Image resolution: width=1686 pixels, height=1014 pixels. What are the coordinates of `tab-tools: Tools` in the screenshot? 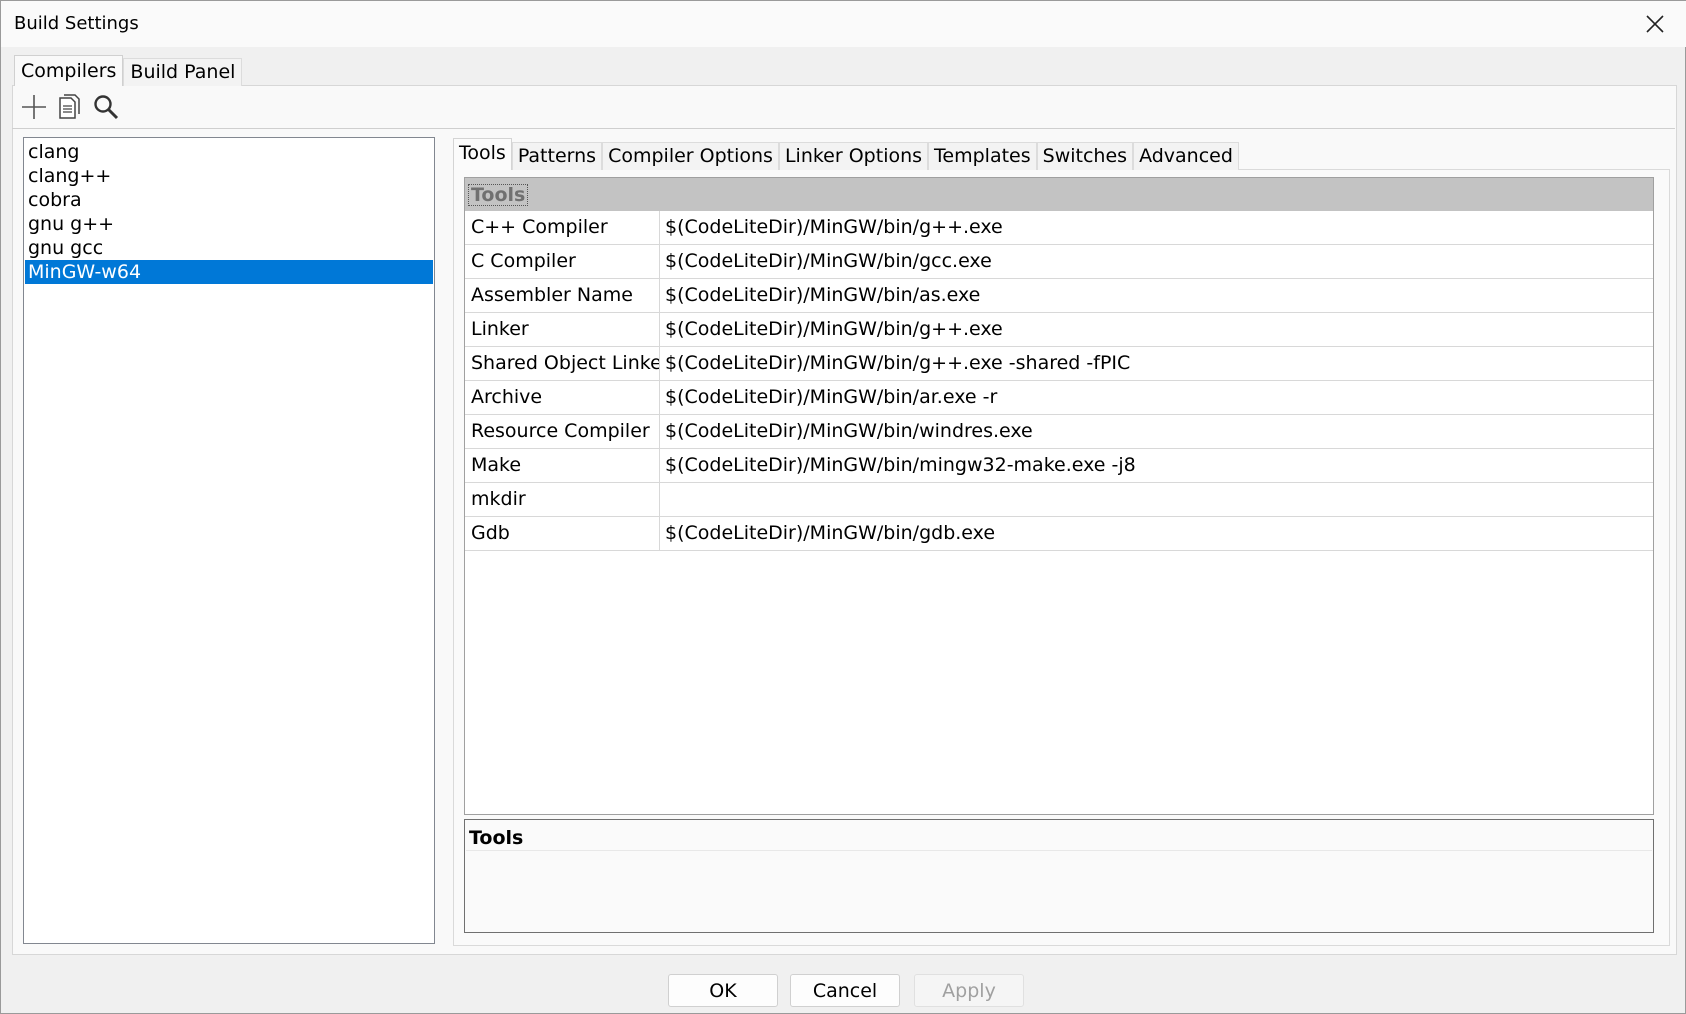 It's located at (482, 154).